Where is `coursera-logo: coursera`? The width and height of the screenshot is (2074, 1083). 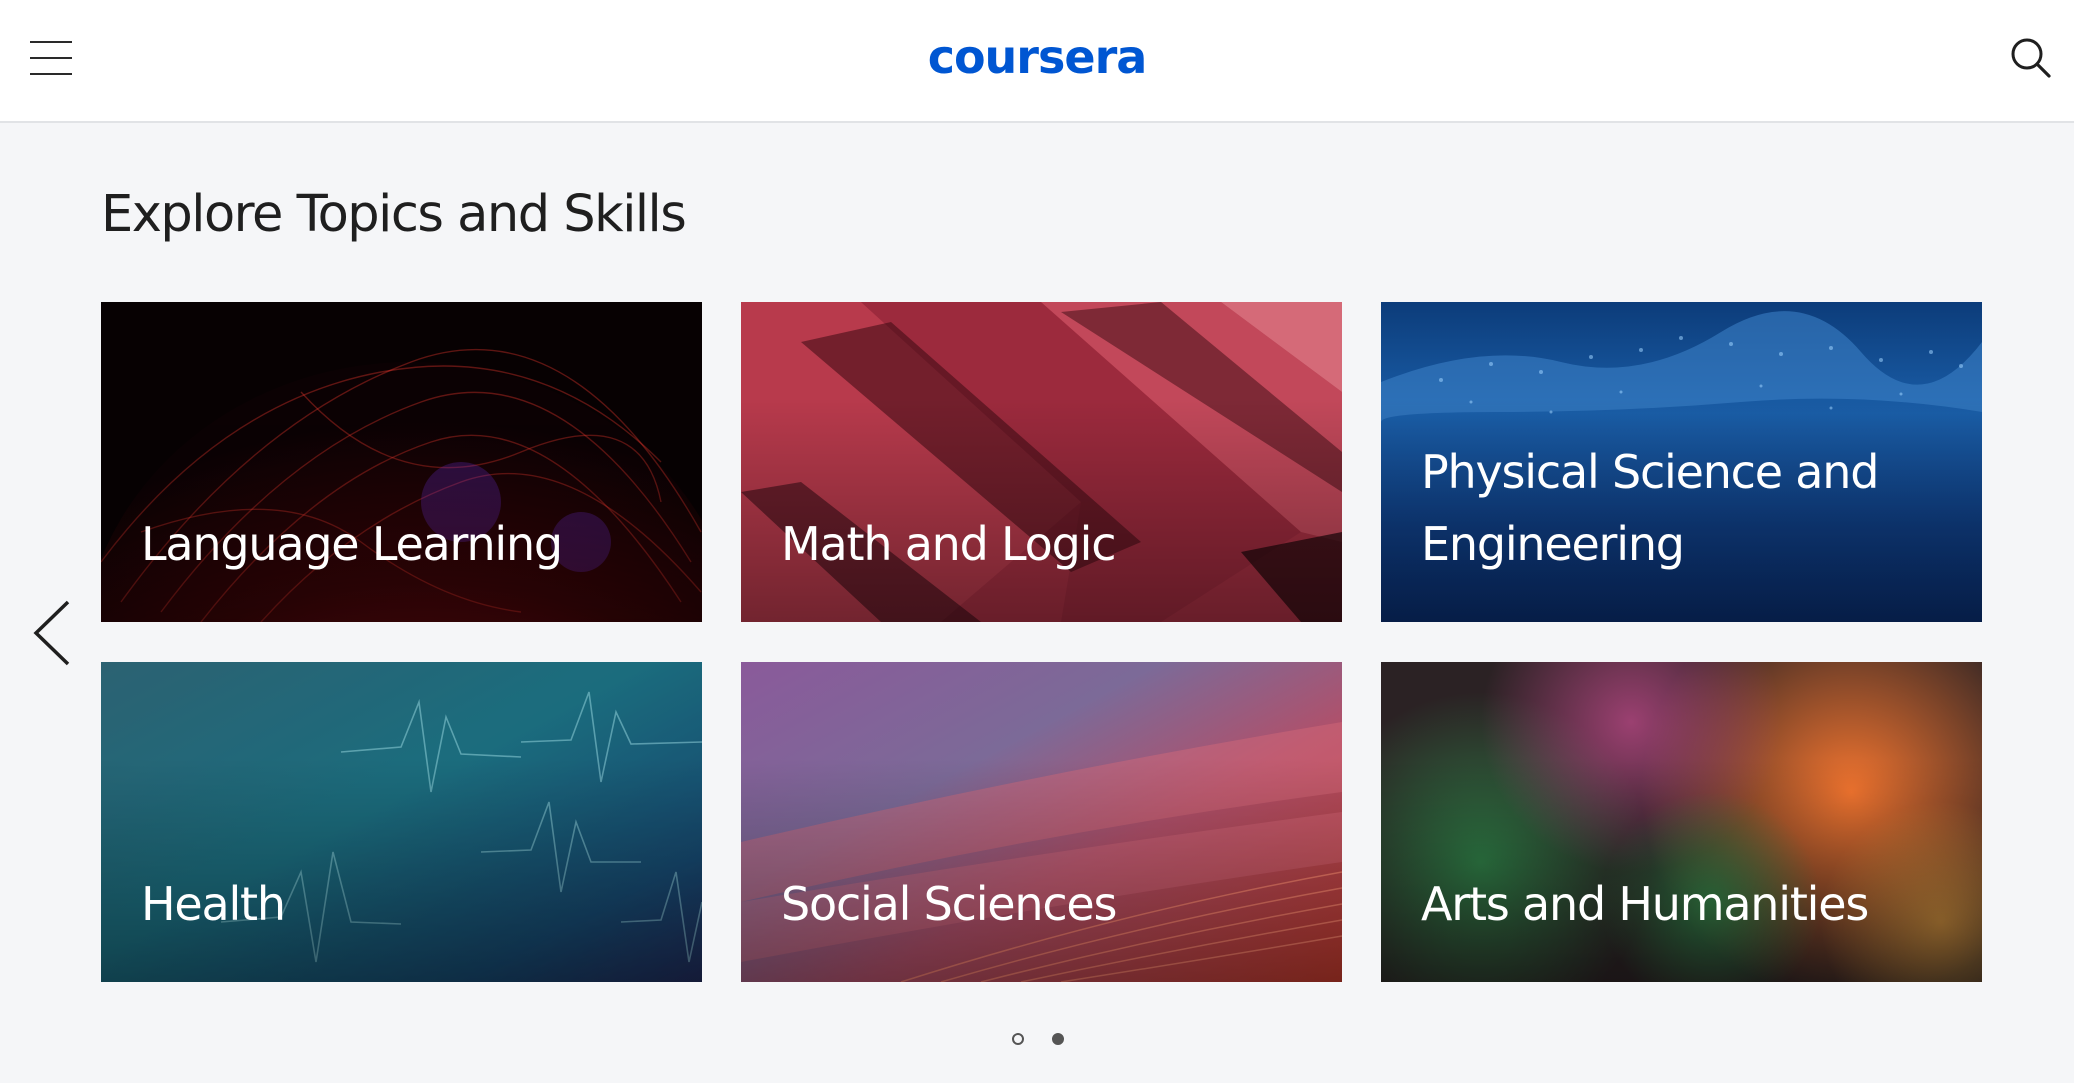 coursera-logo: coursera is located at coordinates (1037, 57).